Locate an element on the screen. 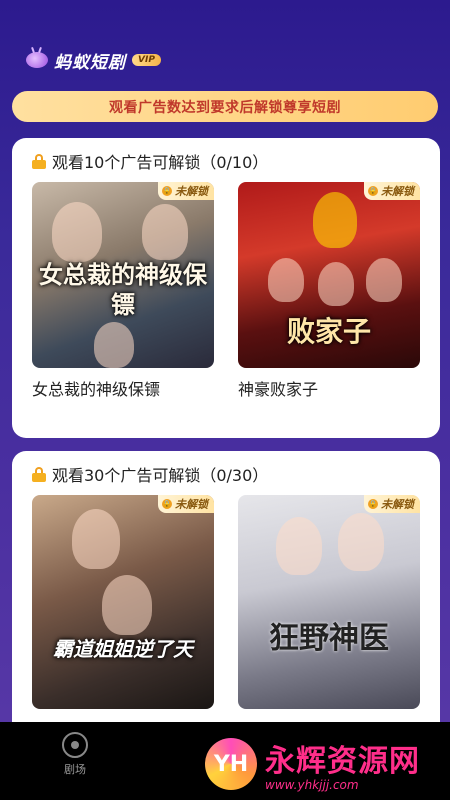 Image resolution: width=450 pixels, height=800 pixels. drama-poster: 败家子 🔒 未解锁 is located at coordinates (329, 275).